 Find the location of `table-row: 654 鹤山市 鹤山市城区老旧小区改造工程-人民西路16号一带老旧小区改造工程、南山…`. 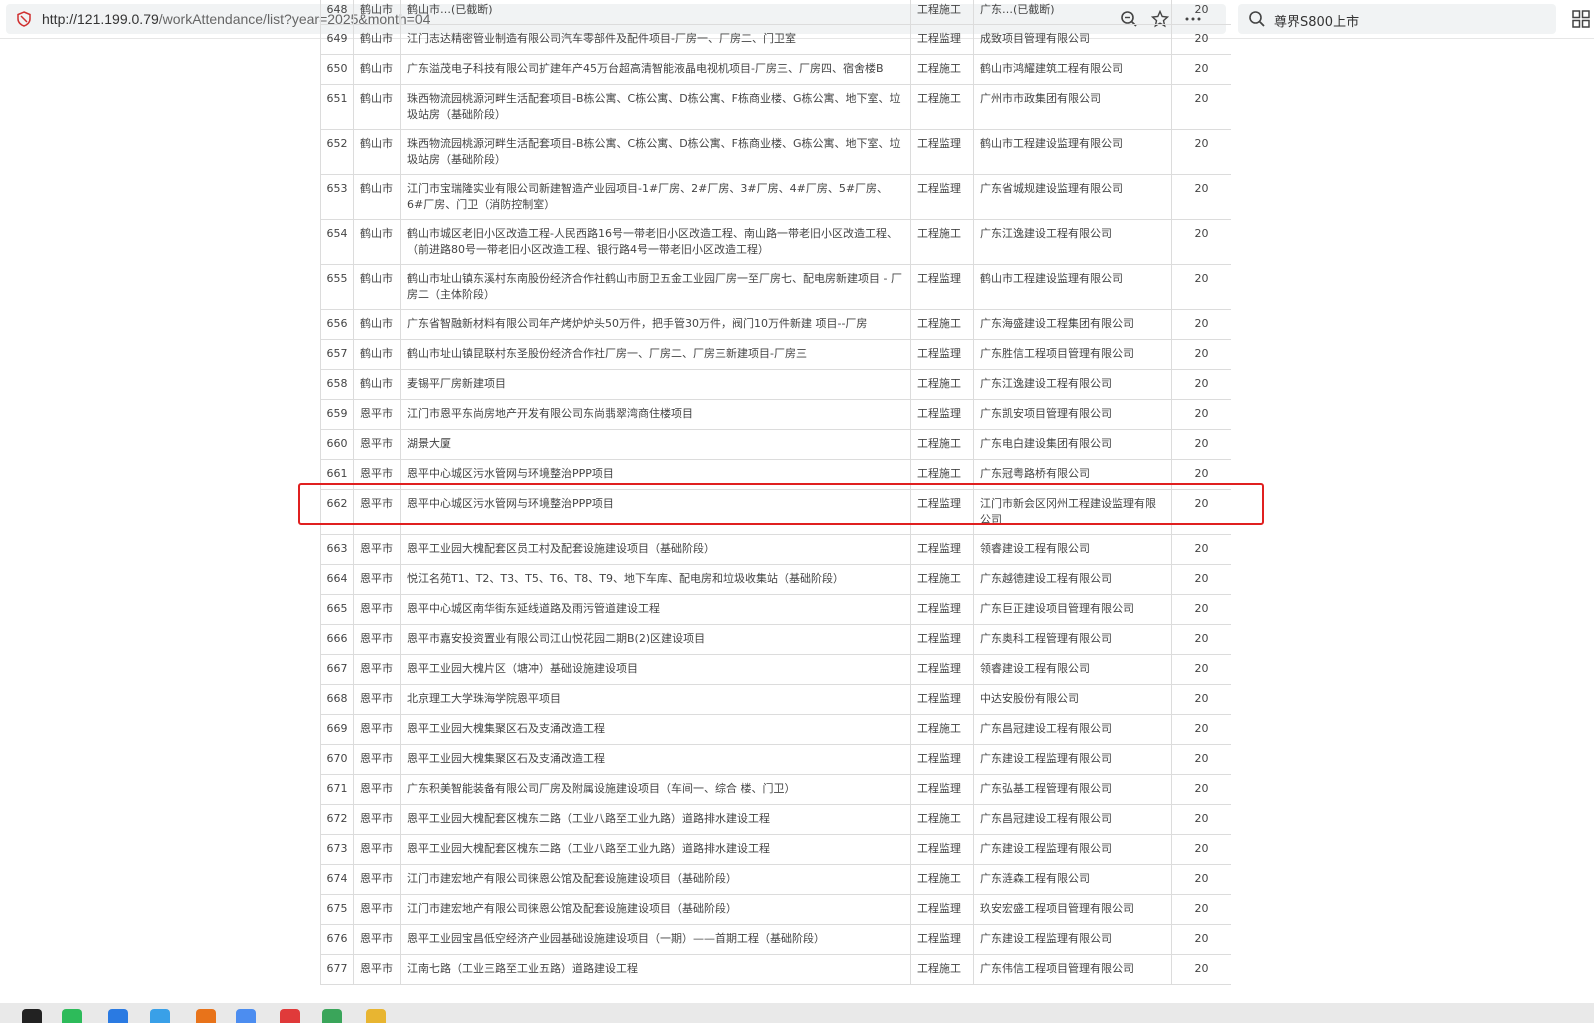

table-row: 654 鹤山市 鹤山市城区老旧小区改造工程-人民西路16号一带老旧小区改造工程、南山… is located at coordinates (775, 242).